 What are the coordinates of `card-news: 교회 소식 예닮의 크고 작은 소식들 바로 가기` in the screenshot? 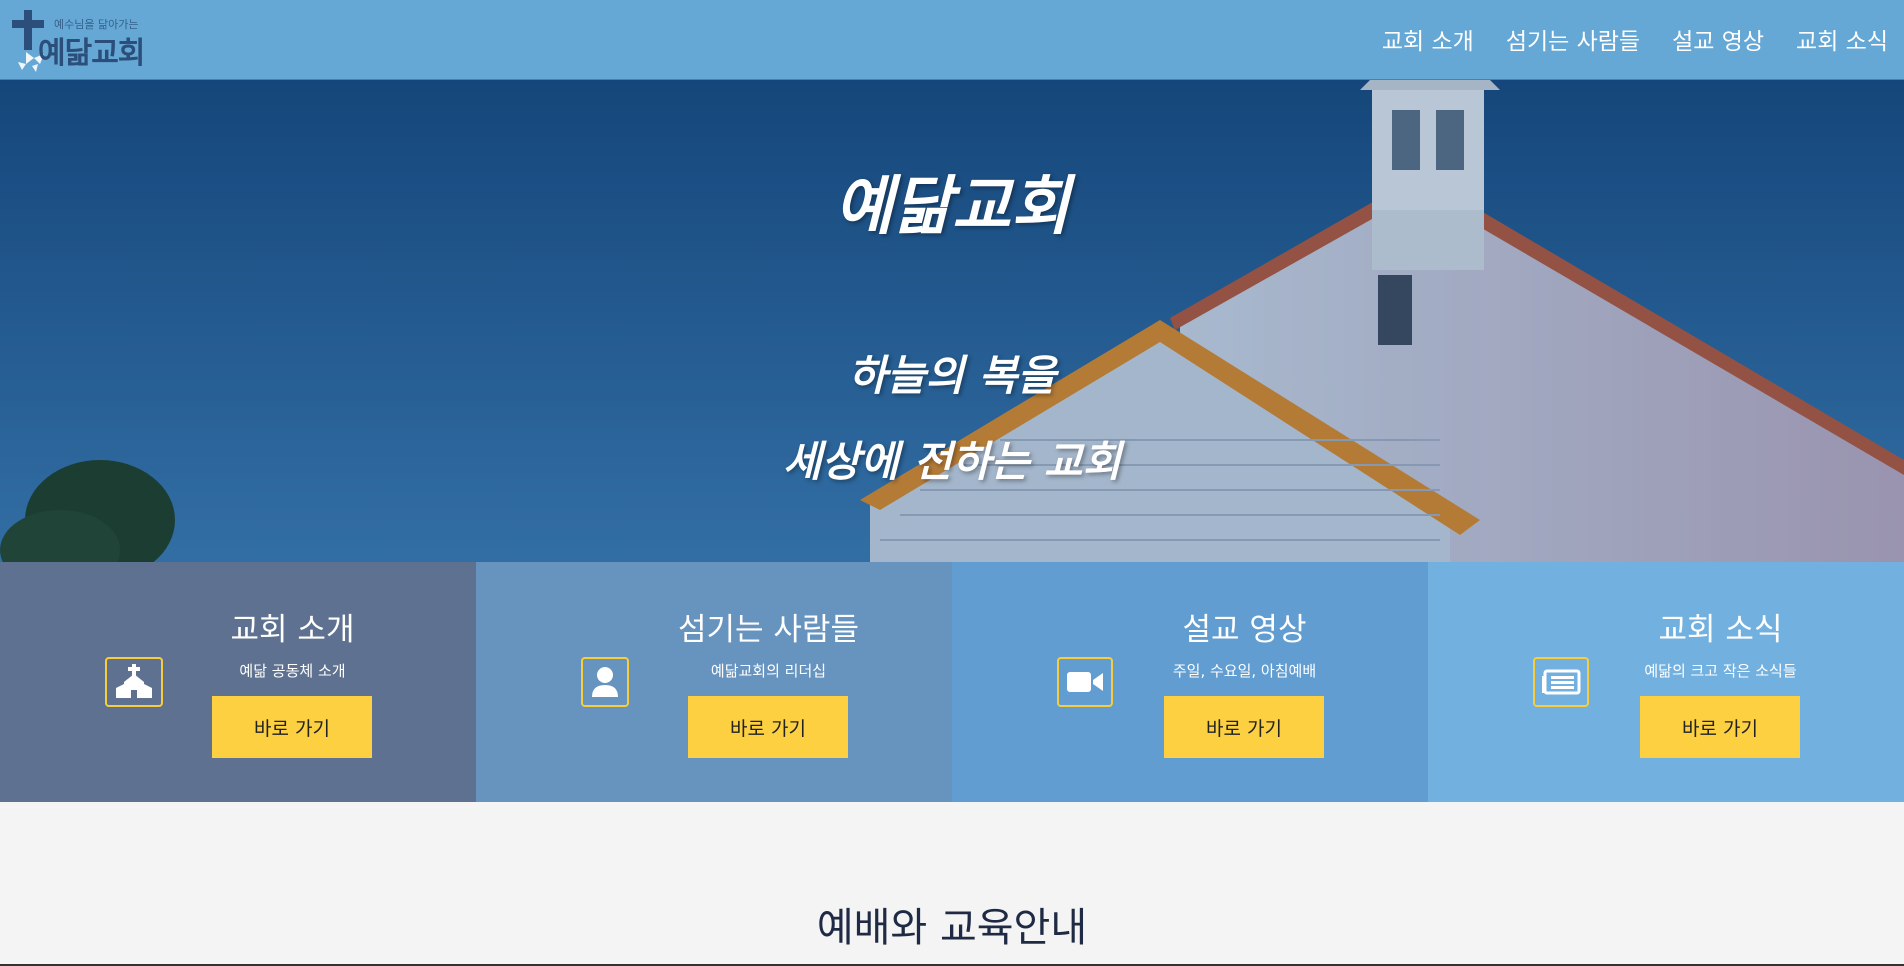 It's located at (1666, 682).